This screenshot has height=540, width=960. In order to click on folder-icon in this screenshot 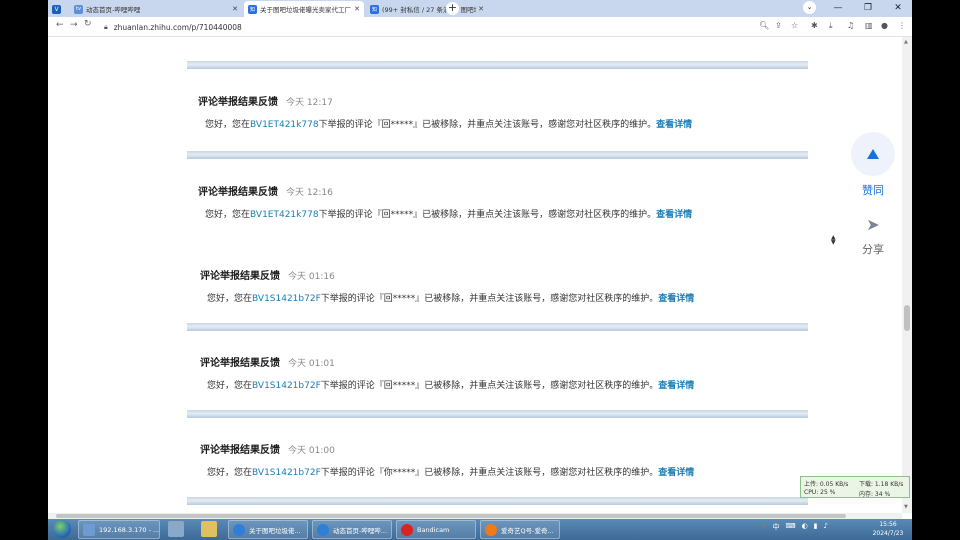, I will do `click(209, 529)`.